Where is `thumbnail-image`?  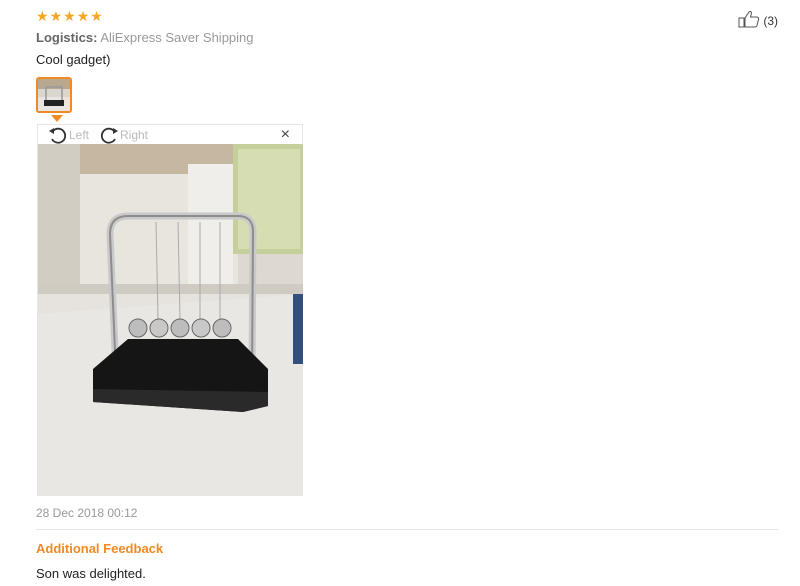 thumbnail-image is located at coordinates (54, 95).